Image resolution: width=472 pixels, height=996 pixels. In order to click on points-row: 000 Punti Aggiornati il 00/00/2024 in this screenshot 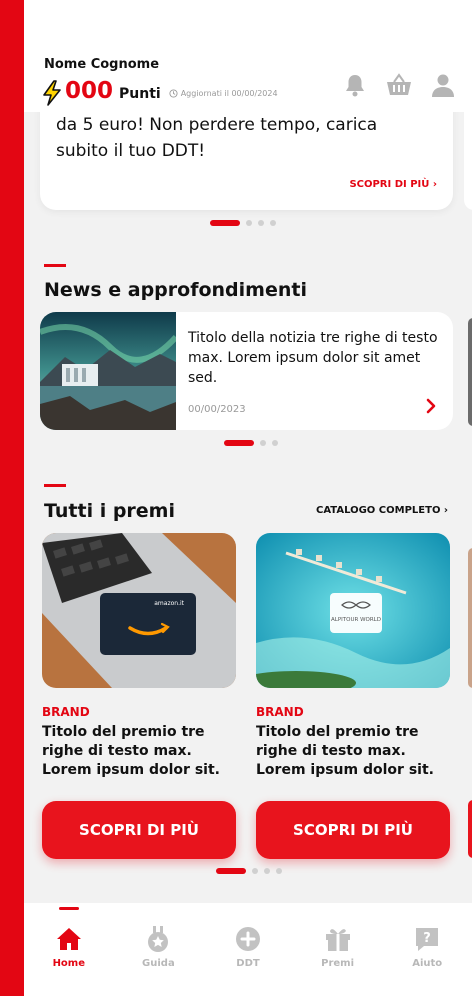, I will do `click(159, 93)`.